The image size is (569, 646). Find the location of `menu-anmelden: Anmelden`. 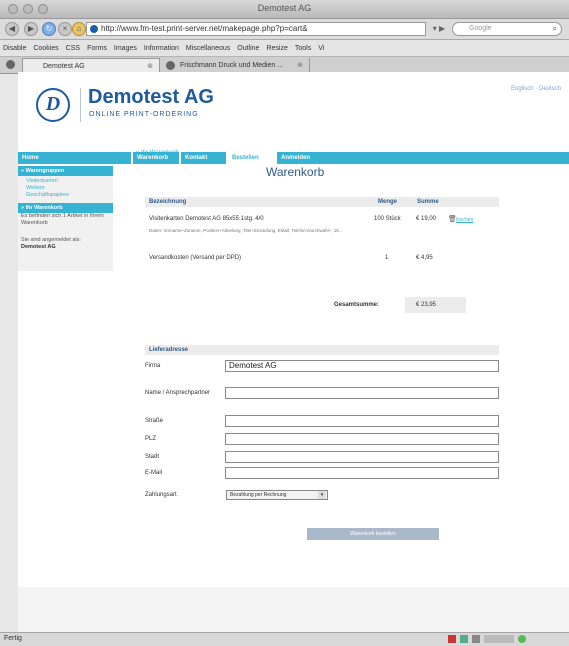

menu-anmelden: Anmelden is located at coordinates (301, 158).